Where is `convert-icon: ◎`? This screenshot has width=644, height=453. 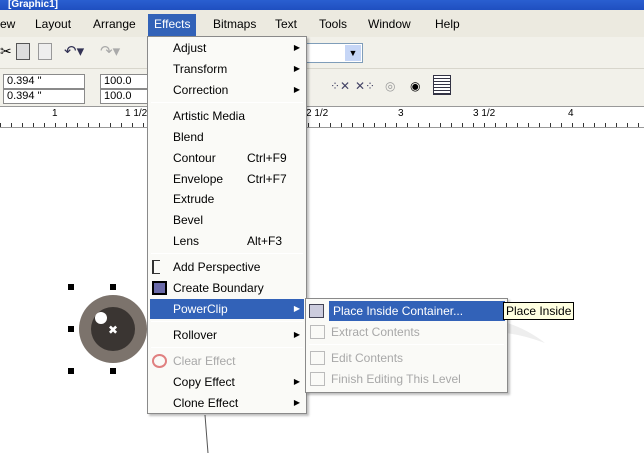 convert-icon: ◎ is located at coordinates (390, 86).